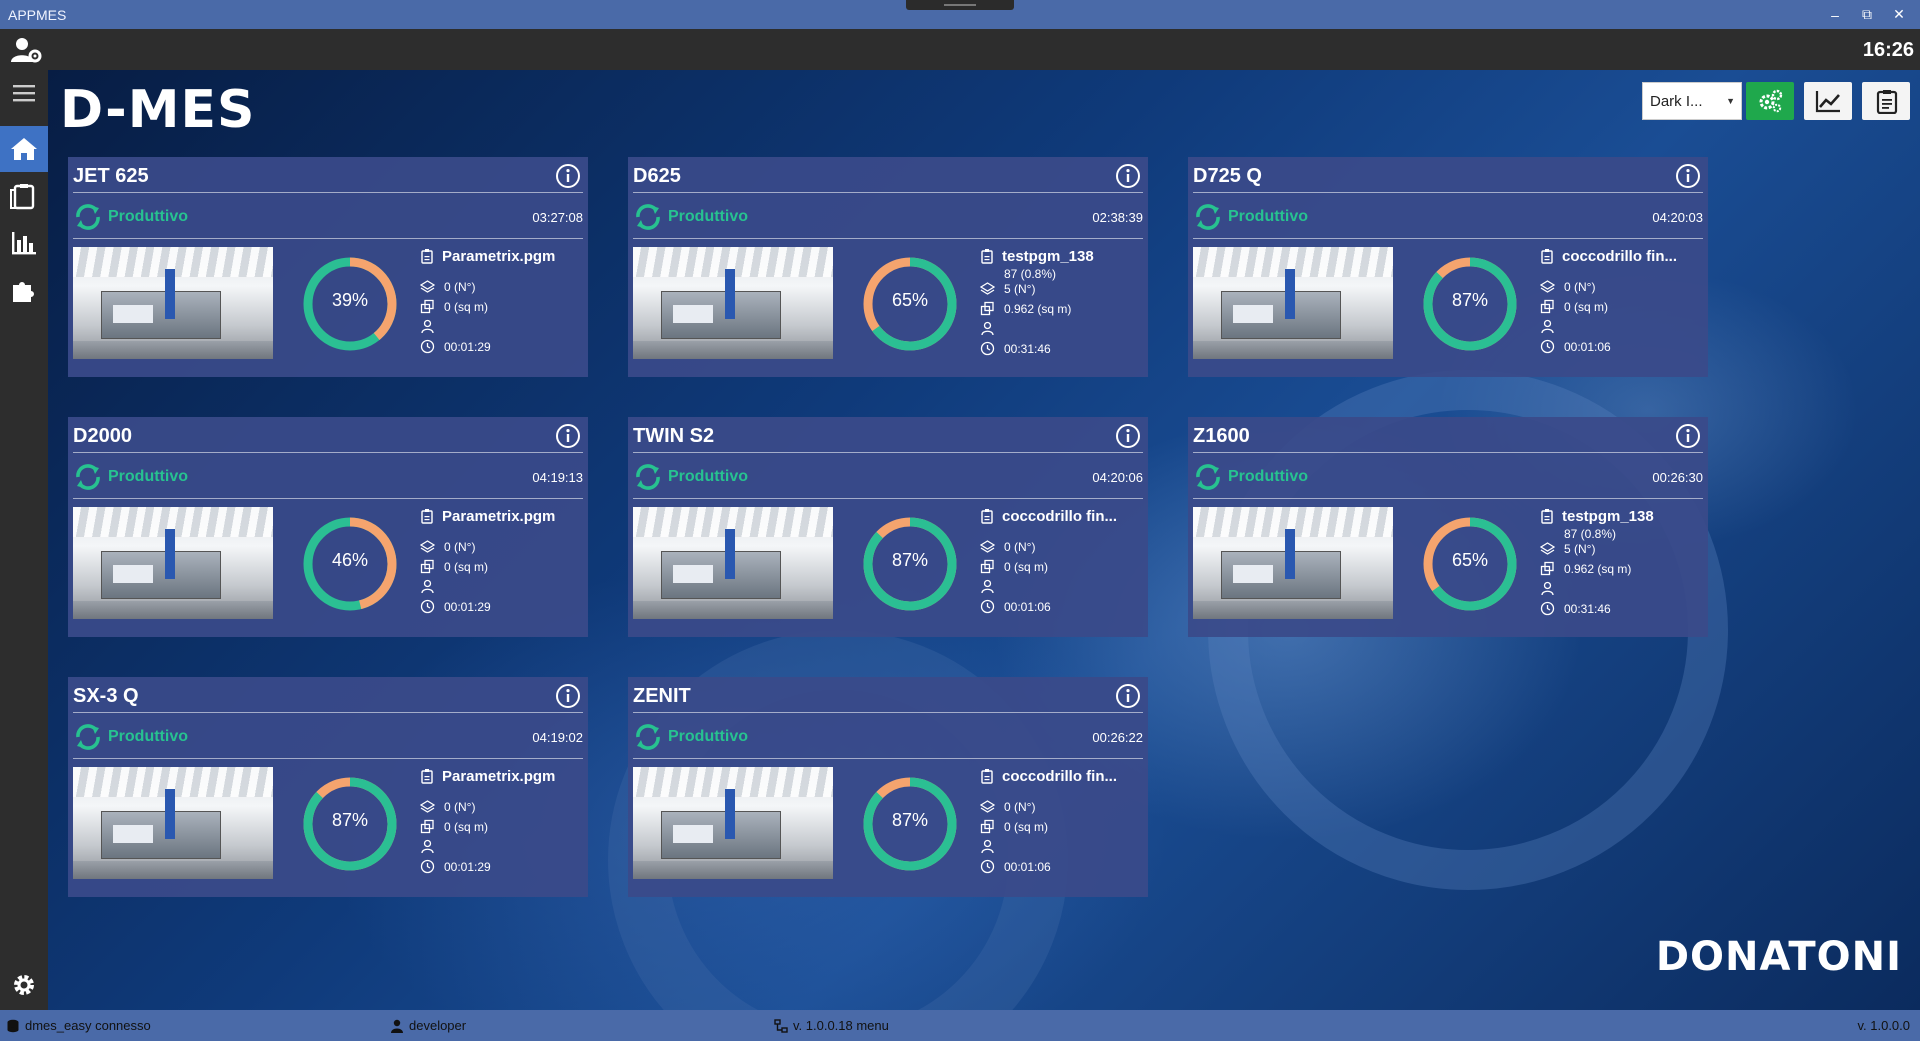 Image resolution: width=1920 pixels, height=1041 pixels. What do you see at coordinates (960, 14) in the screenshot?
I see `window-titlebar: APPMES – ⧉ ✕` at bounding box center [960, 14].